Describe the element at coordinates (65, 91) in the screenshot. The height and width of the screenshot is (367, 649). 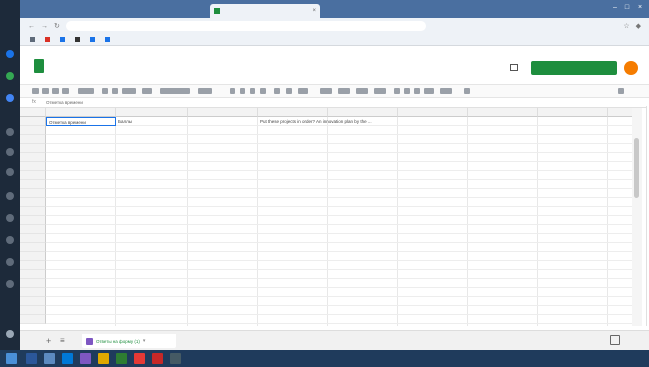
I see `paint-format-icon` at that location.